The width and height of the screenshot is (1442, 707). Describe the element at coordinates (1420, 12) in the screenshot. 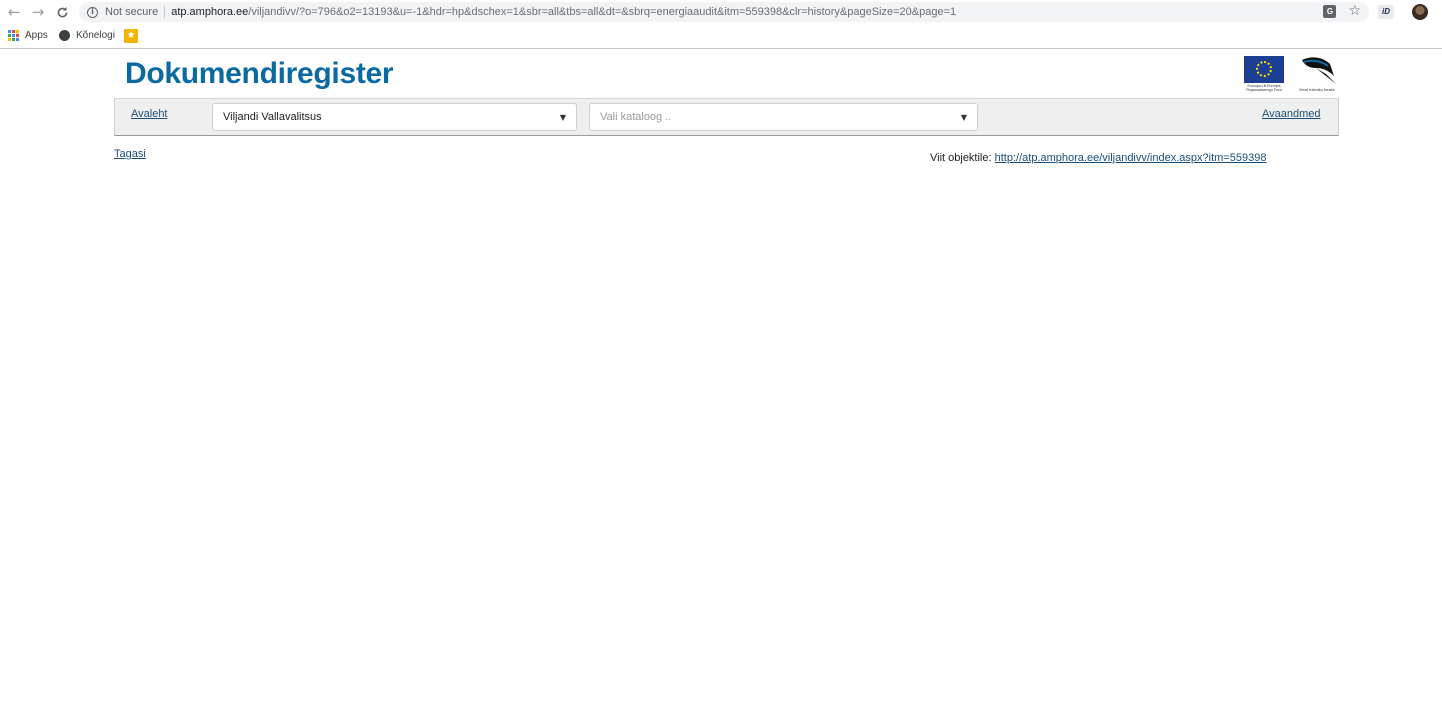

I see `profile-avatar` at that location.